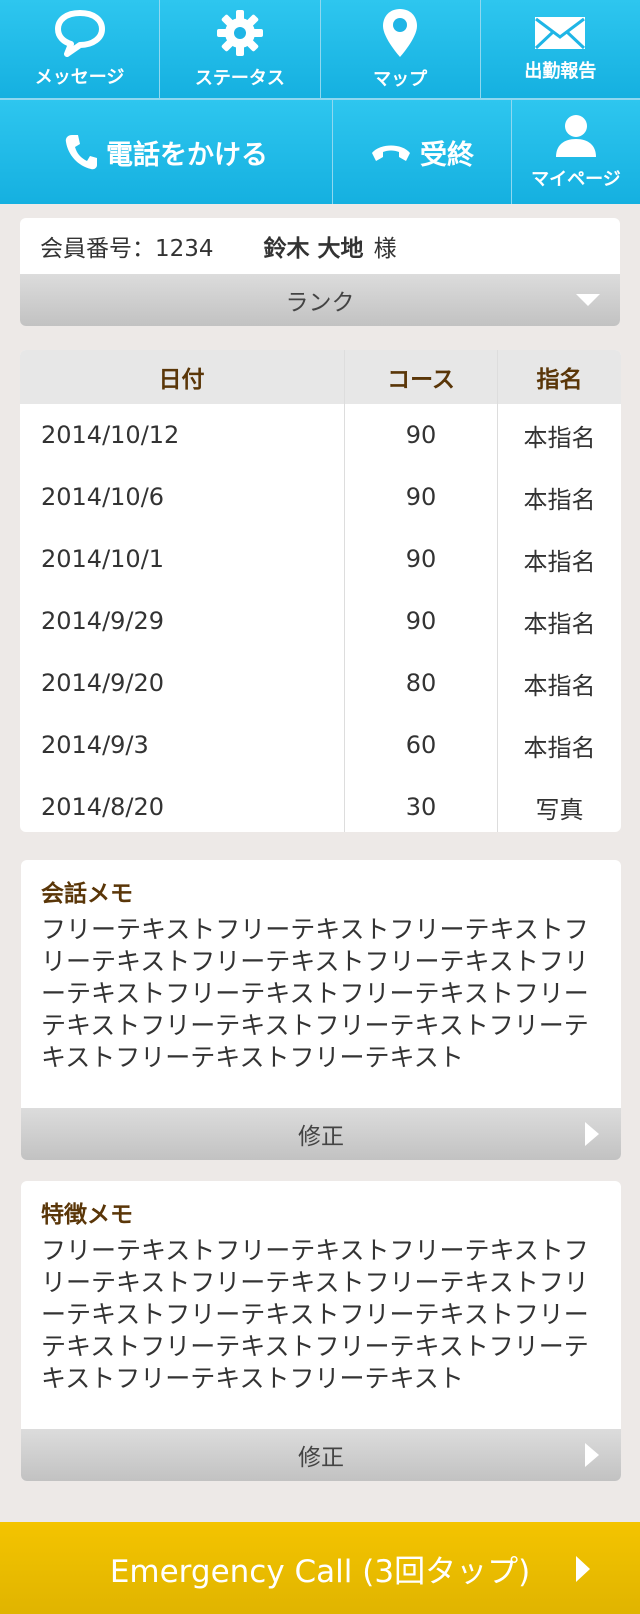 This screenshot has width=640, height=1614. I want to click on member-honorific: 様, so click(385, 249).